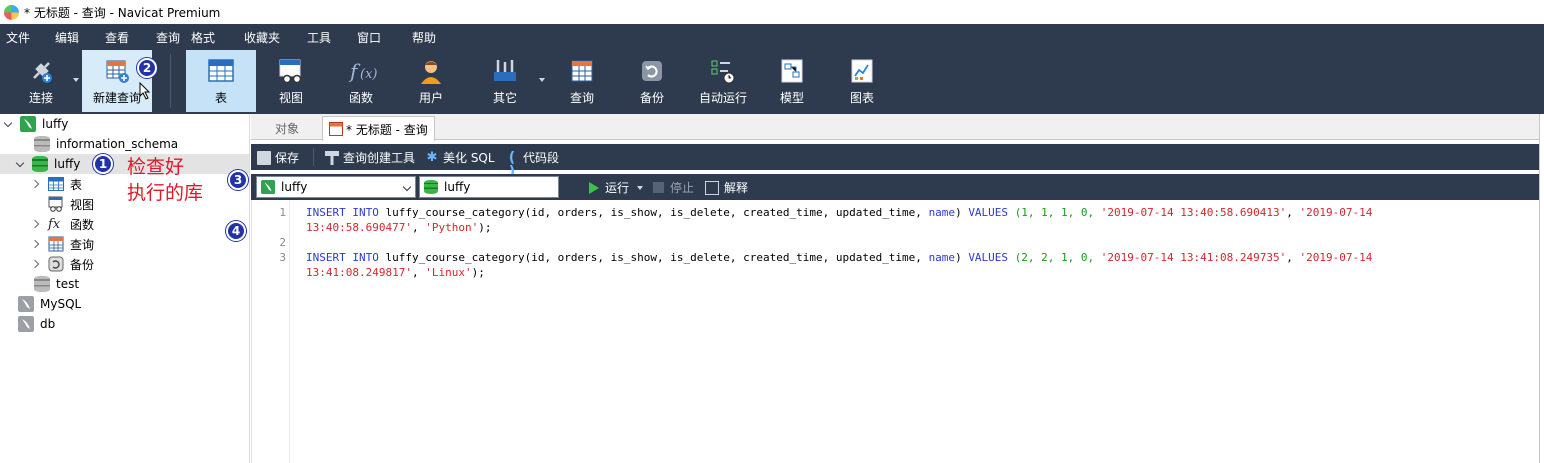 This screenshot has height=463, width=1544. What do you see at coordinates (48, 324) in the screenshot?
I see `tree-label: db` at bounding box center [48, 324].